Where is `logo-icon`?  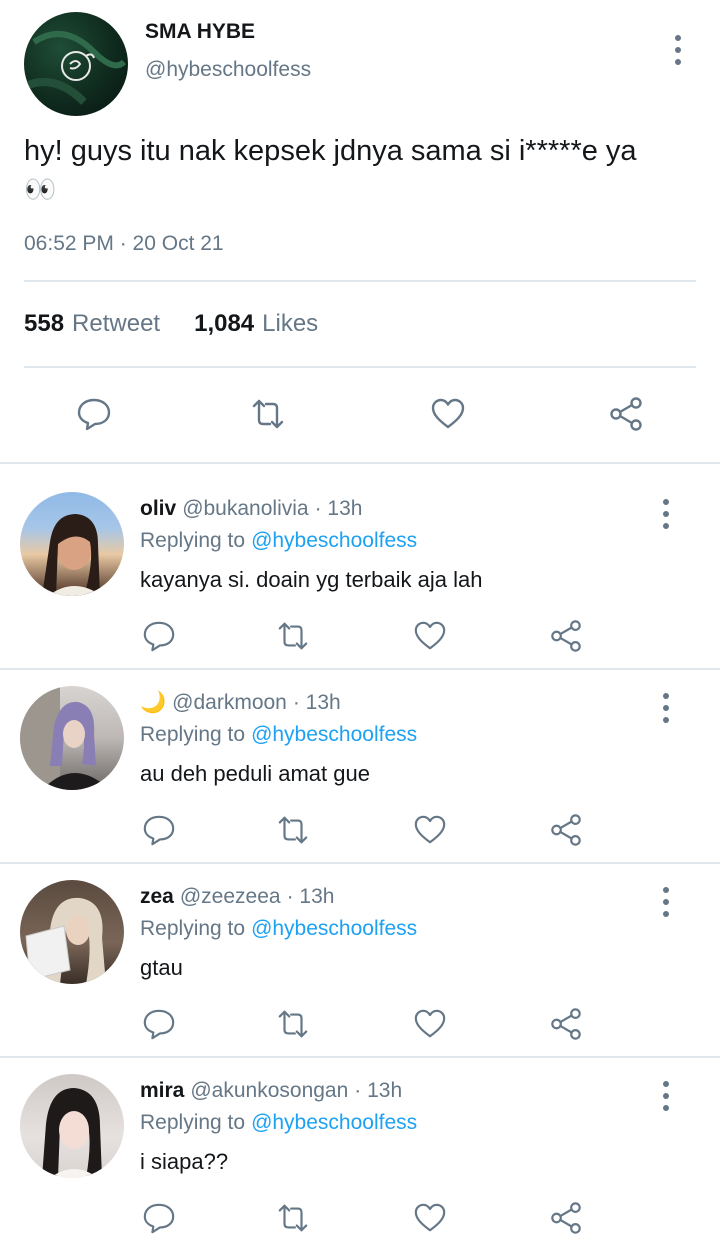 logo-icon is located at coordinates (75, 68).